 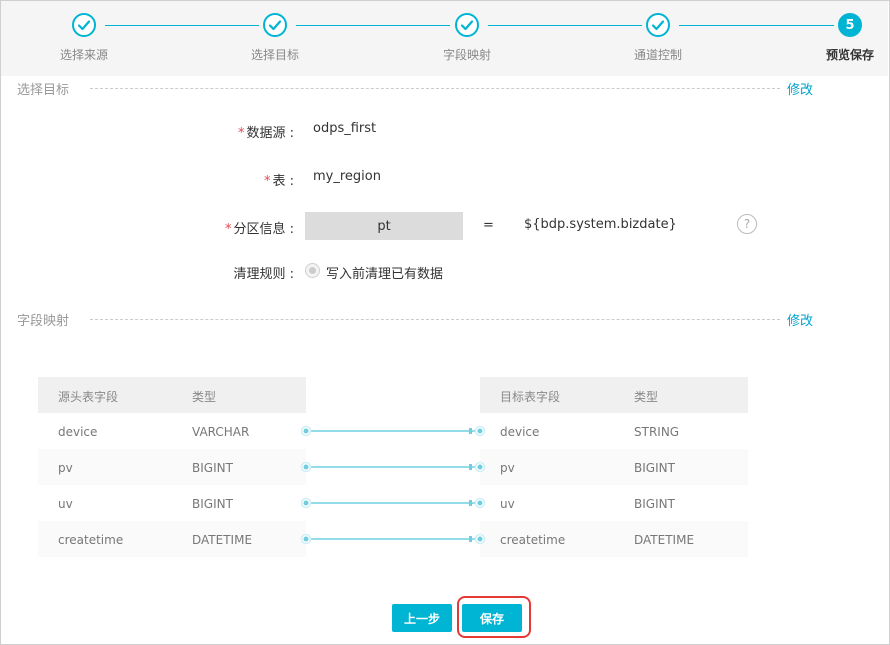 What do you see at coordinates (393, 431) in the screenshot?
I see `mapping-link-device` at bounding box center [393, 431].